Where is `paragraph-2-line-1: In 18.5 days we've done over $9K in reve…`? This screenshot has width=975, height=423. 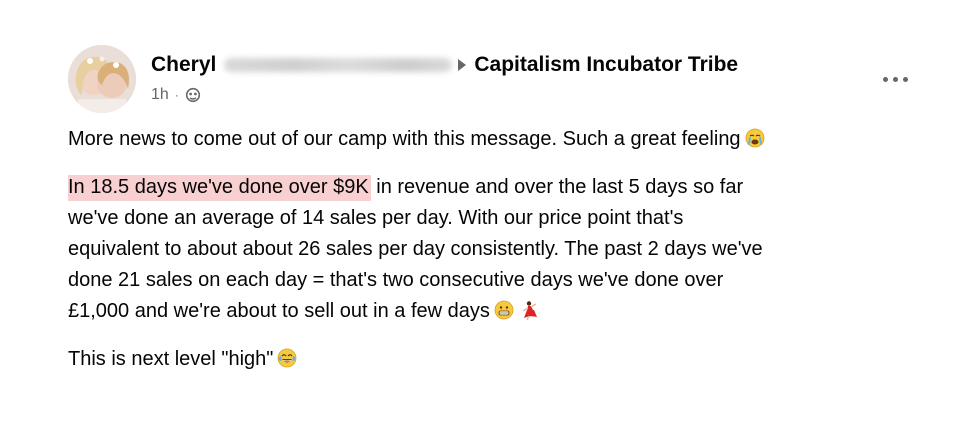 paragraph-2-line-1: In 18.5 days we've done over $9K in reve… is located at coordinates (508, 187).